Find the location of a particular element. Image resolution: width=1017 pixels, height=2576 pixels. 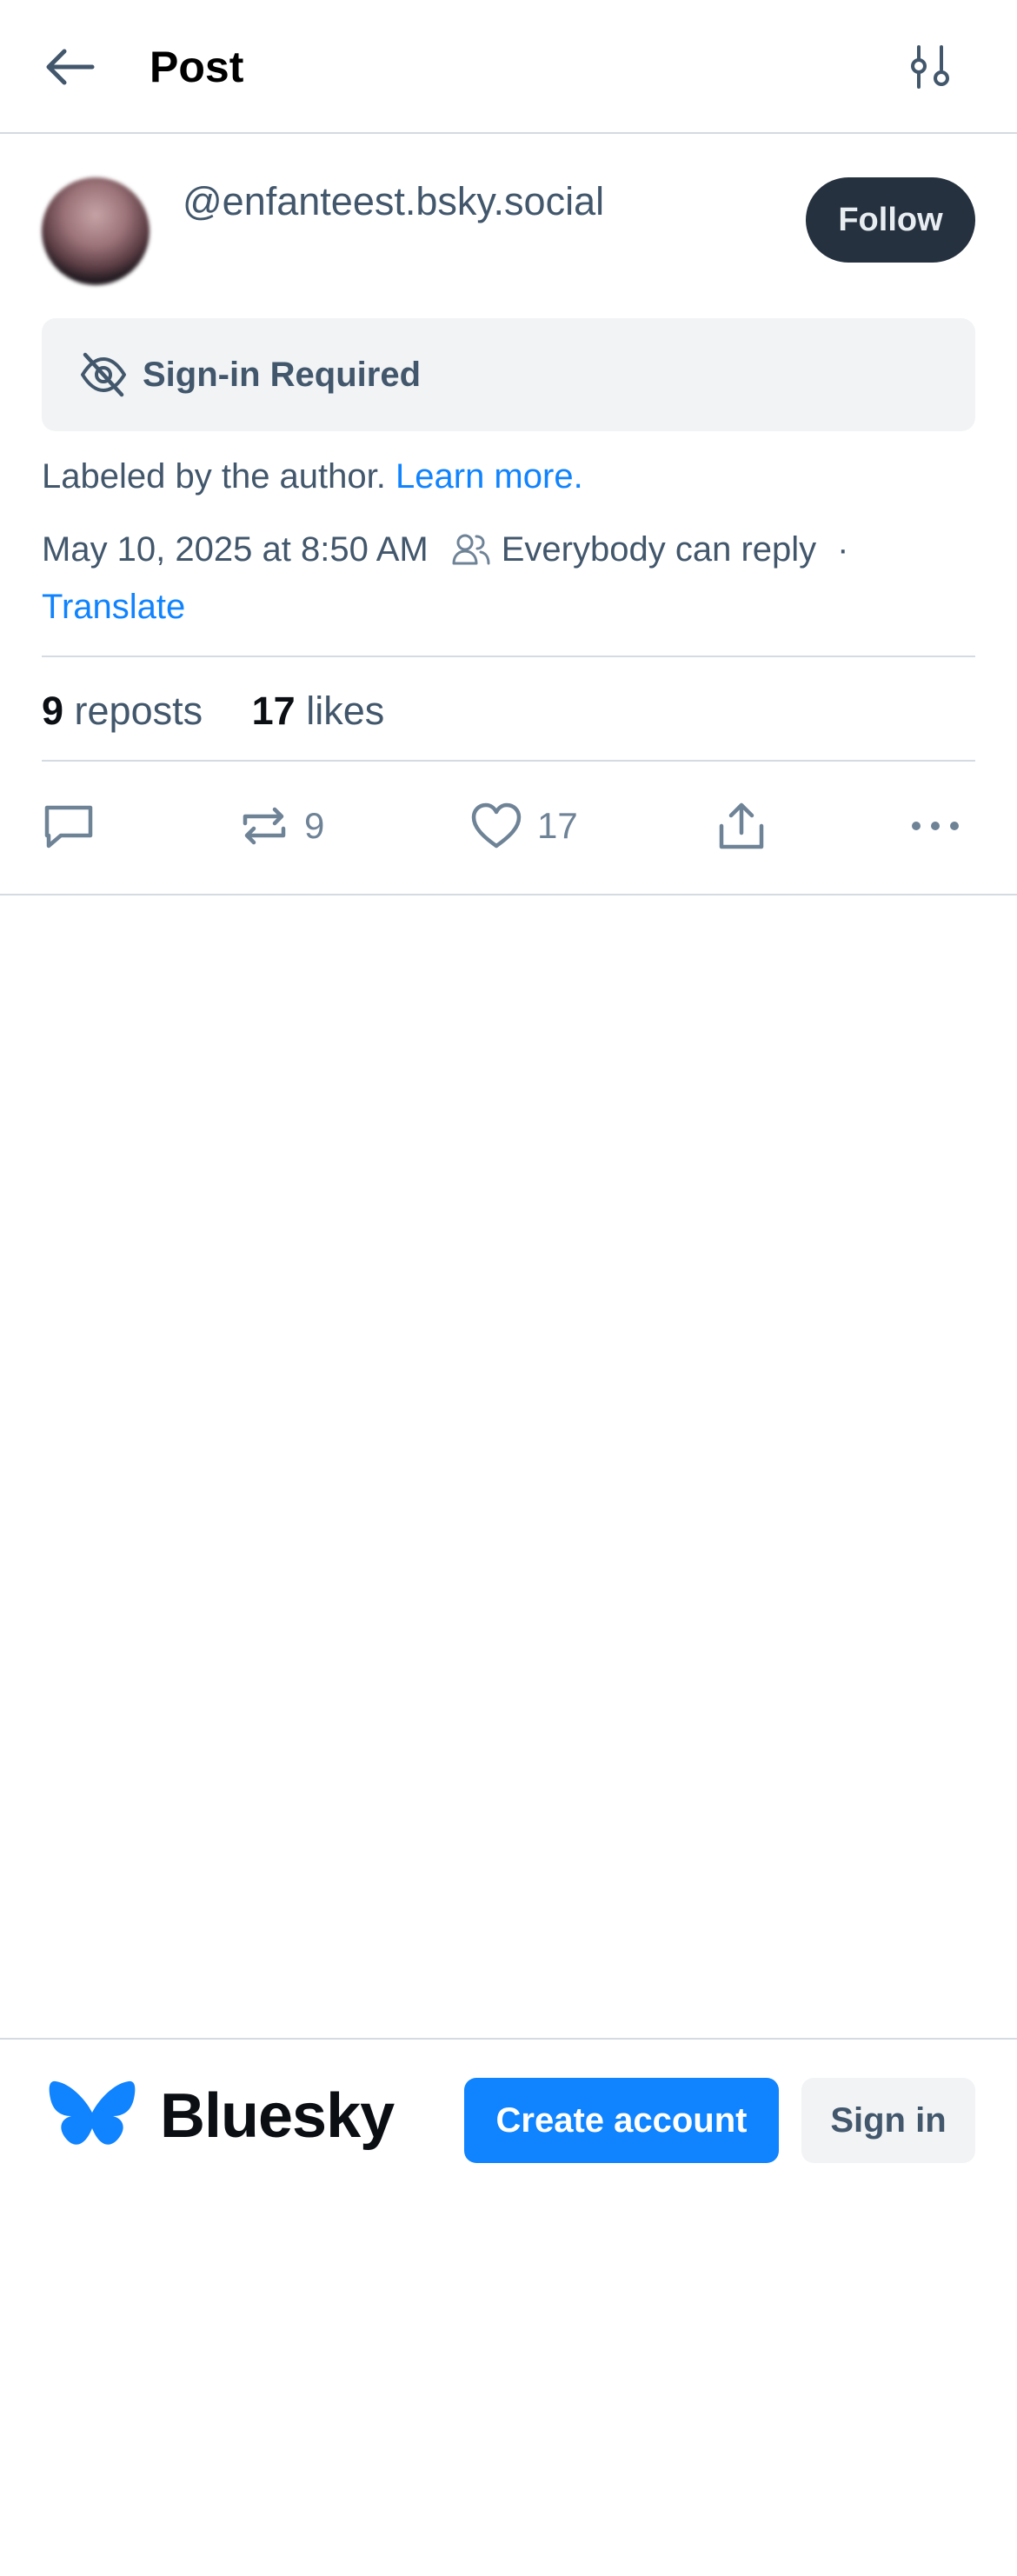

page-title: Post is located at coordinates (197, 67).